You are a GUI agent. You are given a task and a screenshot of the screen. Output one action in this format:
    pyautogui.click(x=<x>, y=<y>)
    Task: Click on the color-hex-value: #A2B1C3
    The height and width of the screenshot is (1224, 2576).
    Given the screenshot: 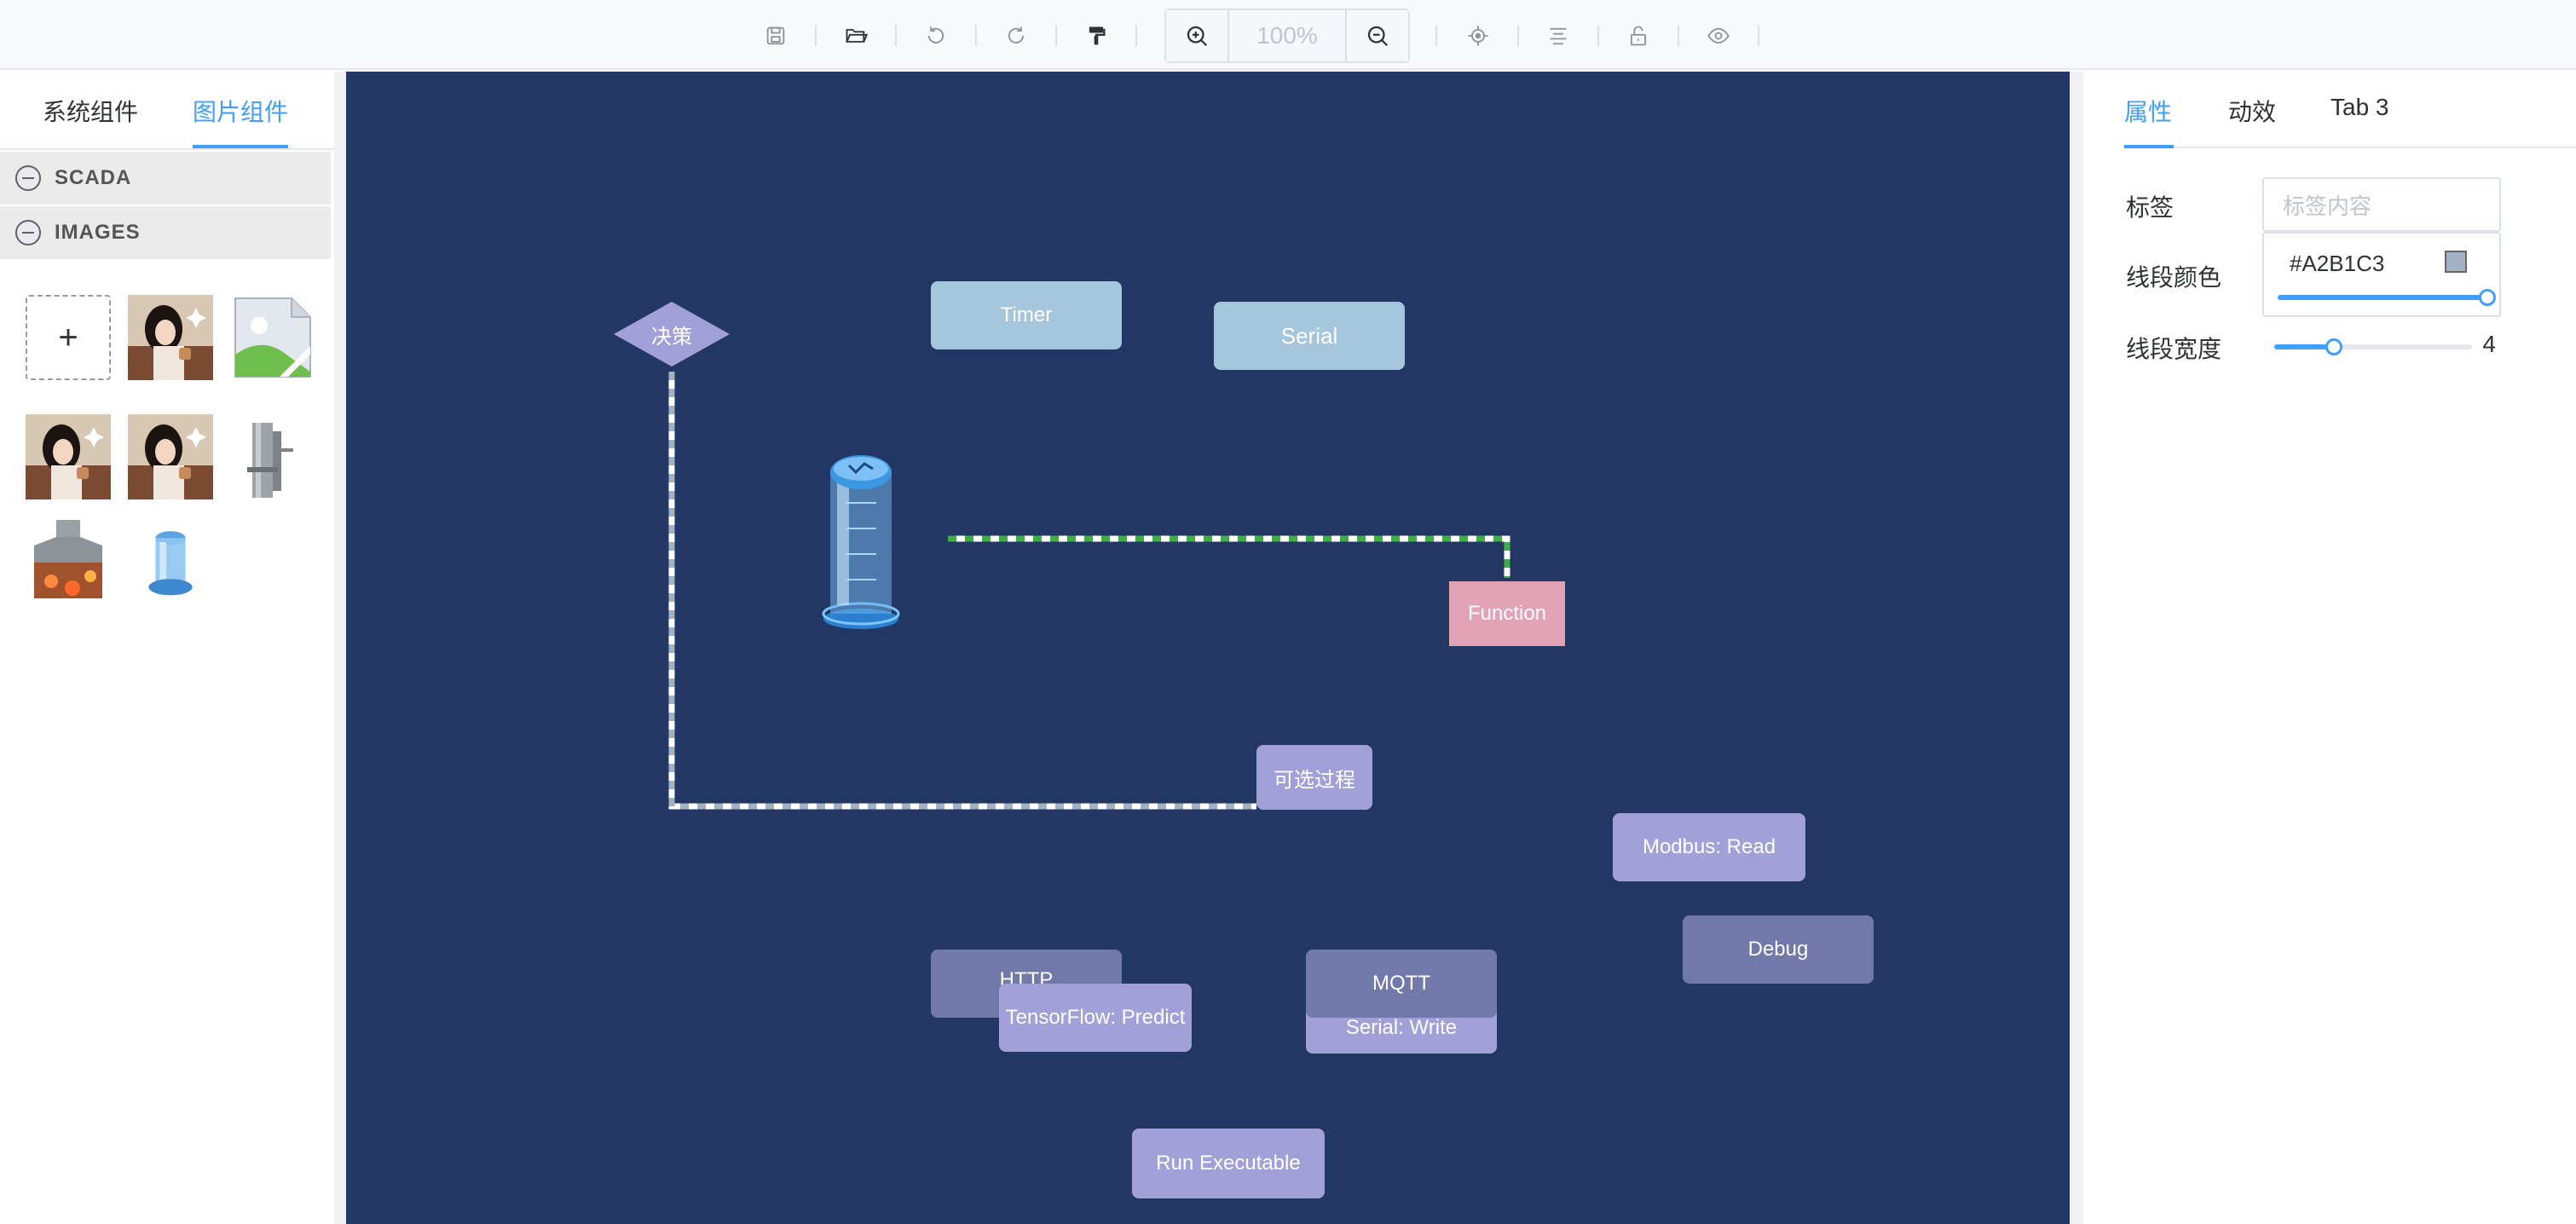 What is the action you would take?
    pyautogui.click(x=2337, y=264)
    